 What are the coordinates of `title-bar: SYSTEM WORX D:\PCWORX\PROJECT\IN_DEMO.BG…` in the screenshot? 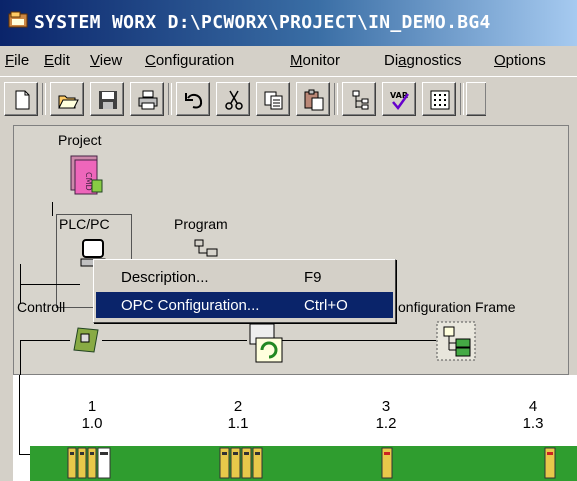 It's located at (288, 23).